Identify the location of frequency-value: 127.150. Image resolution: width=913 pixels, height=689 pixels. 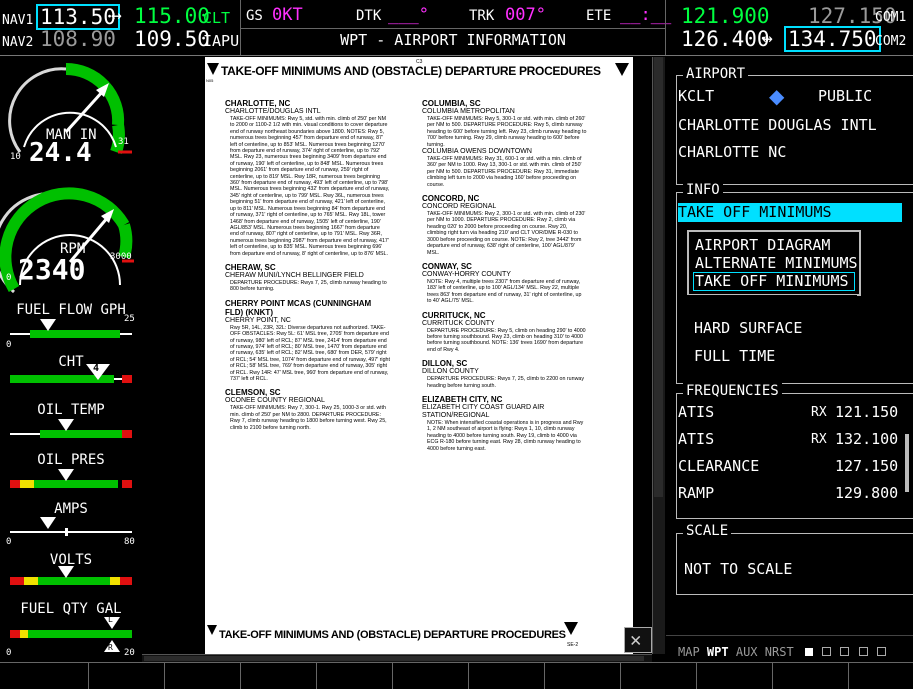
(866, 466).